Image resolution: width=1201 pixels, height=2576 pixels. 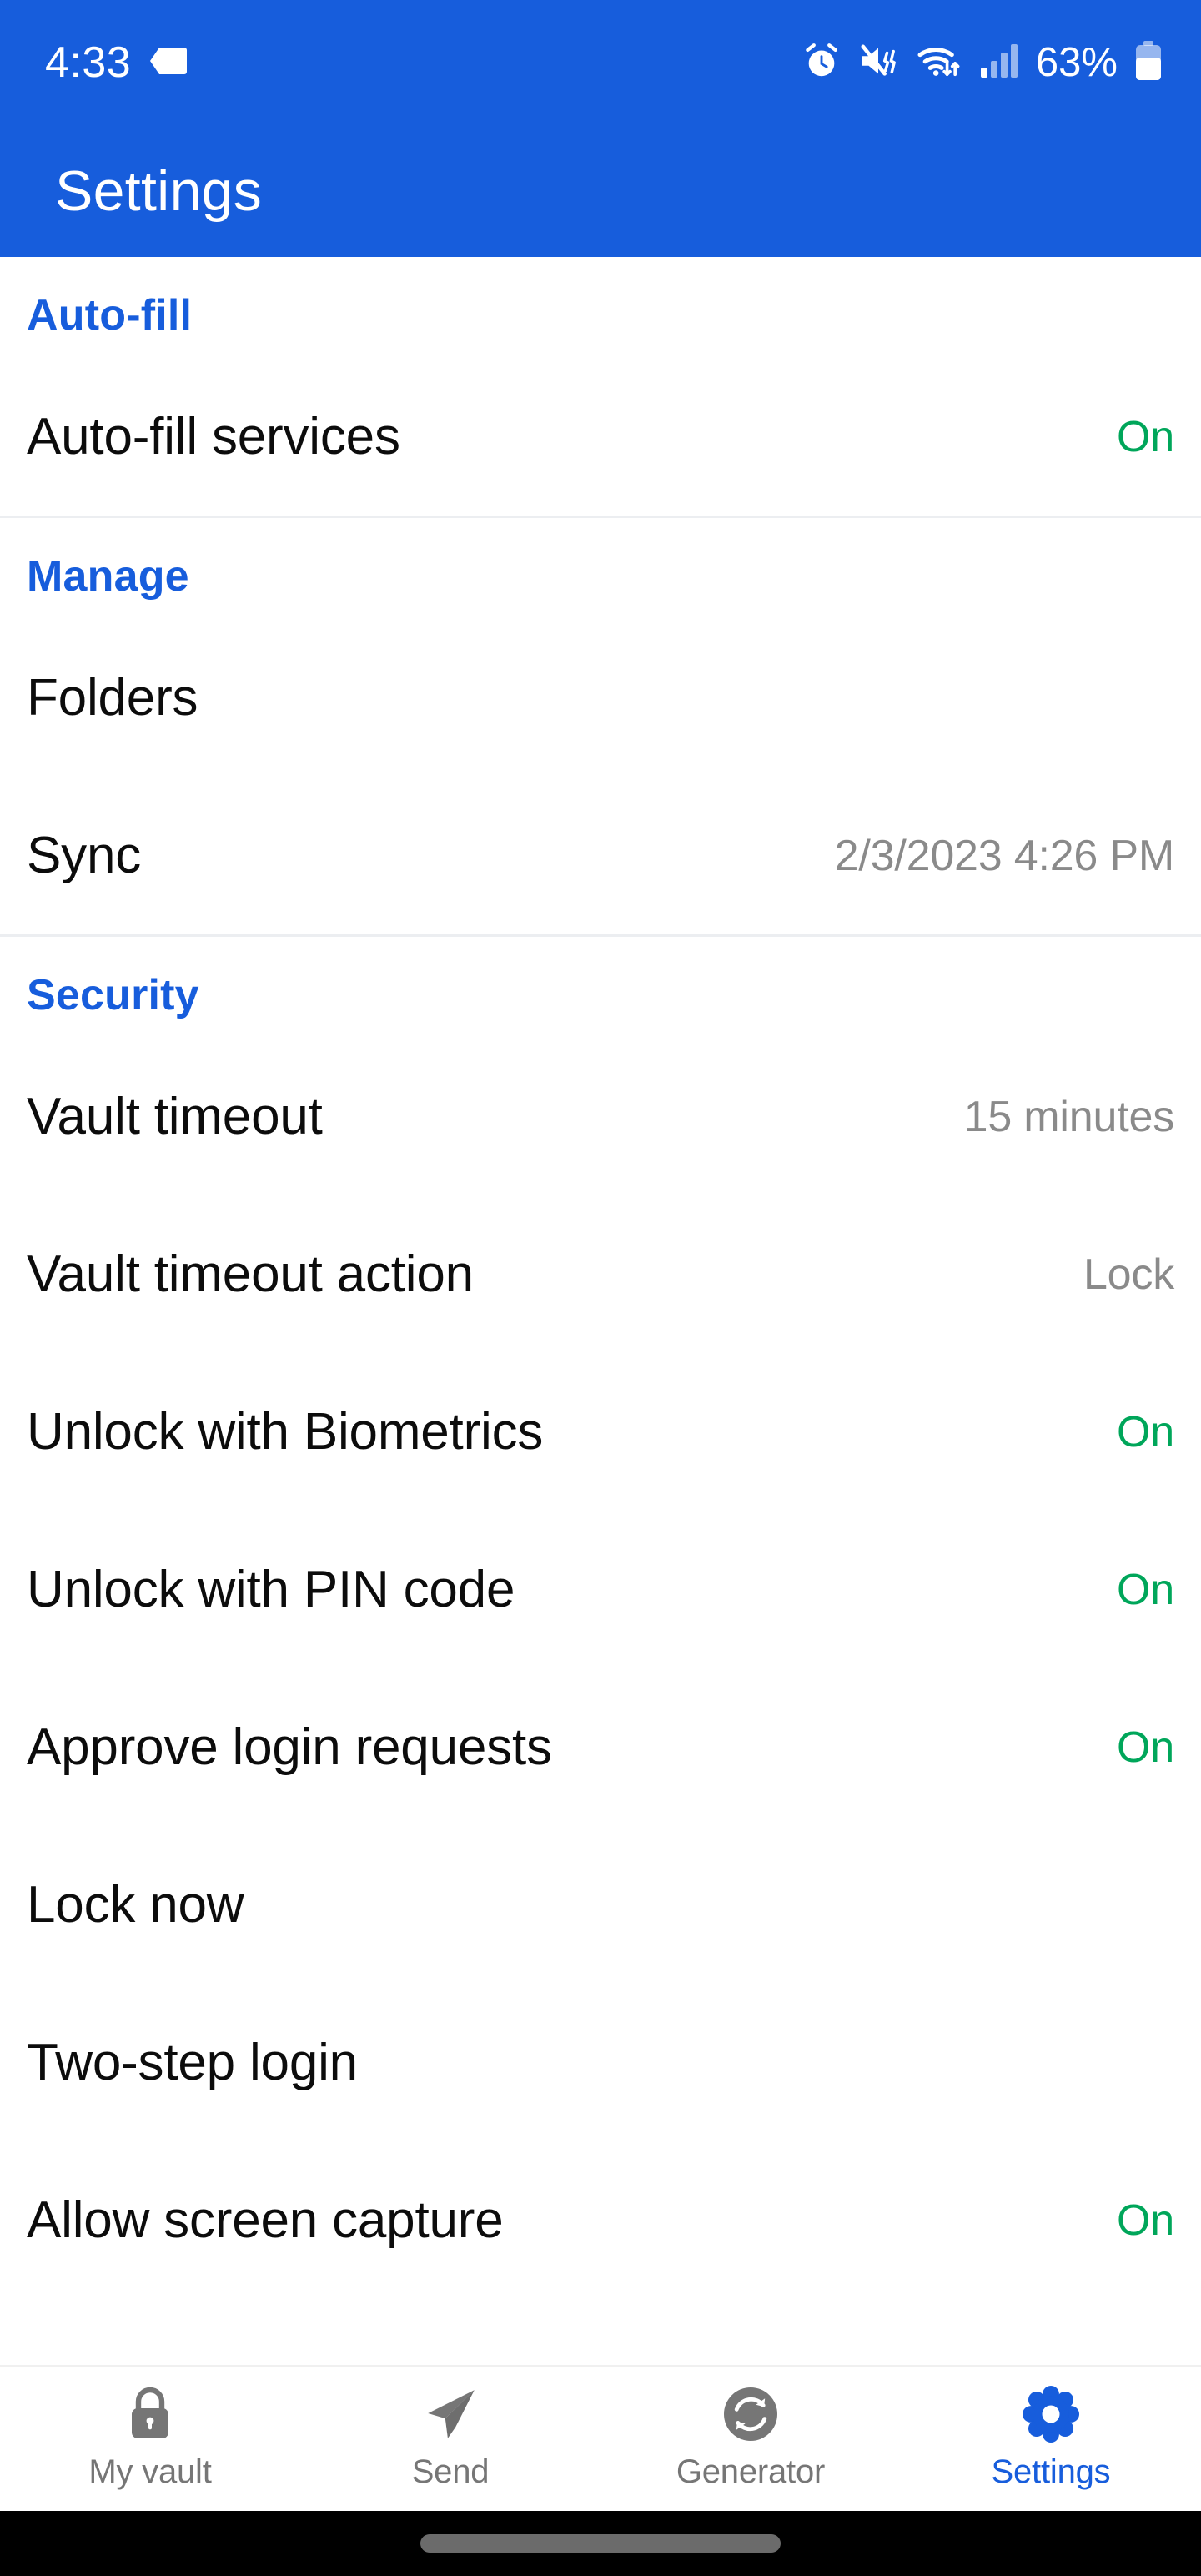 What do you see at coordinates (601, 1747) in the screenshot?
I see `settings-row: Approve login requests On` at bounding box center [601, 1747].